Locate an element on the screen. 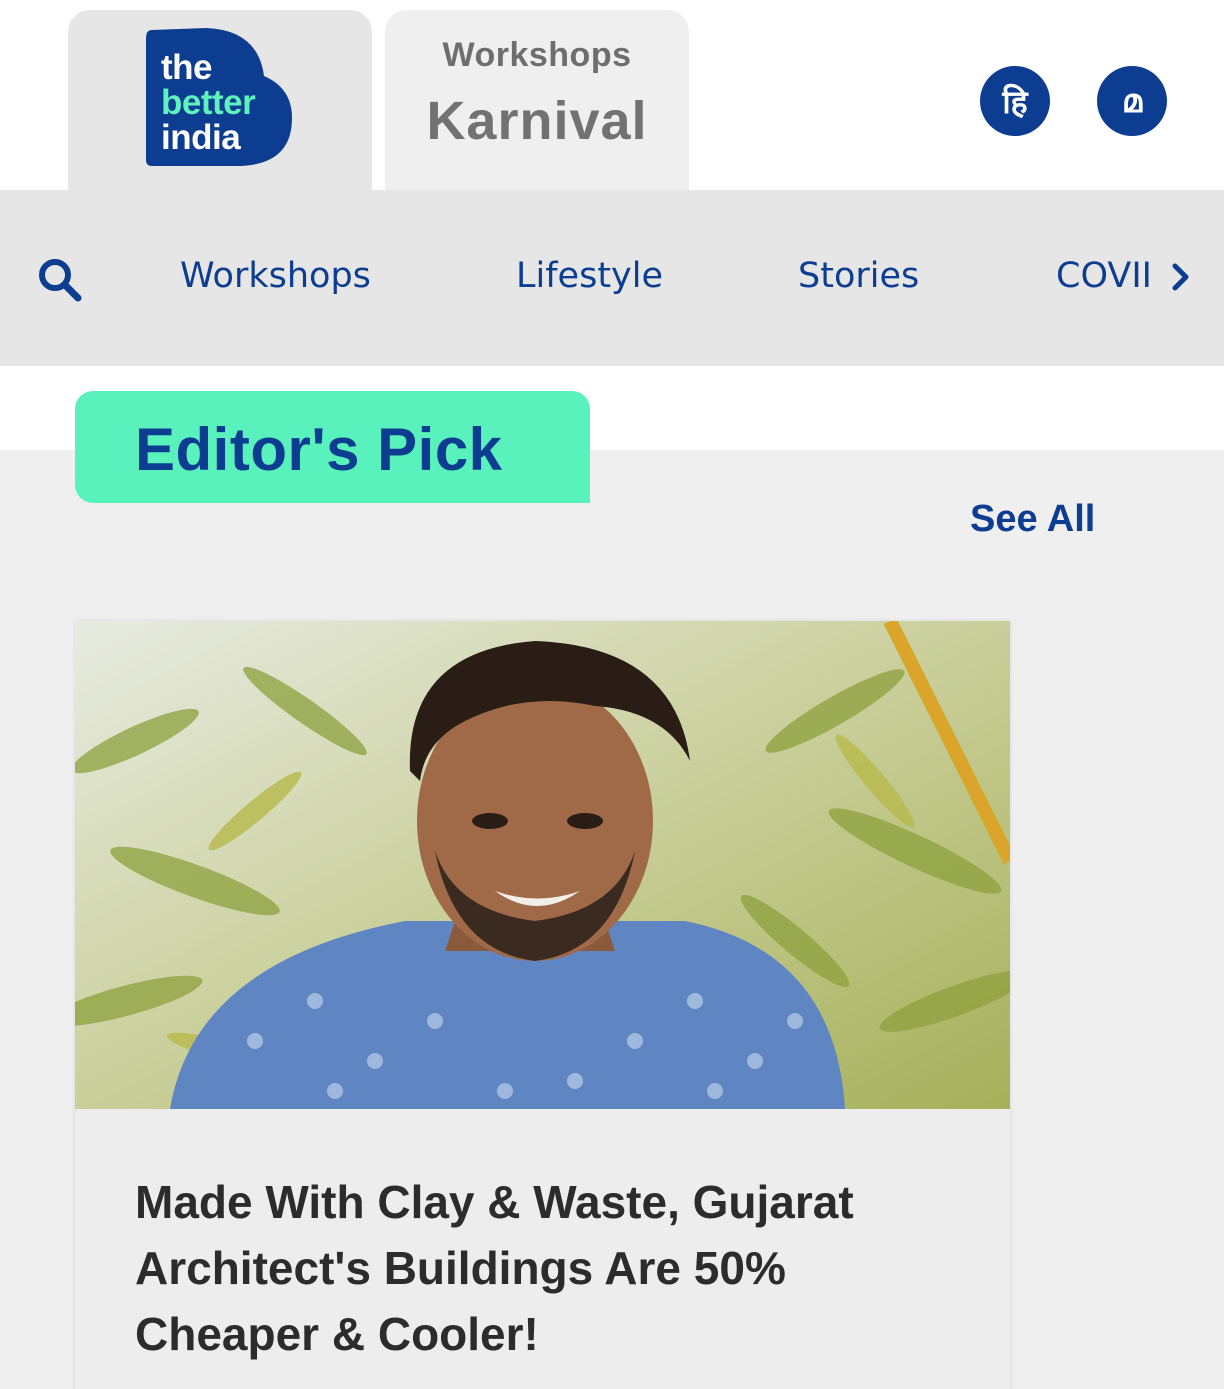 Image resolution: width=1224 pixels, height=1389 pixels. tab-workshops-karnival: Workshops Karnival is located at coordinates (537, 100).